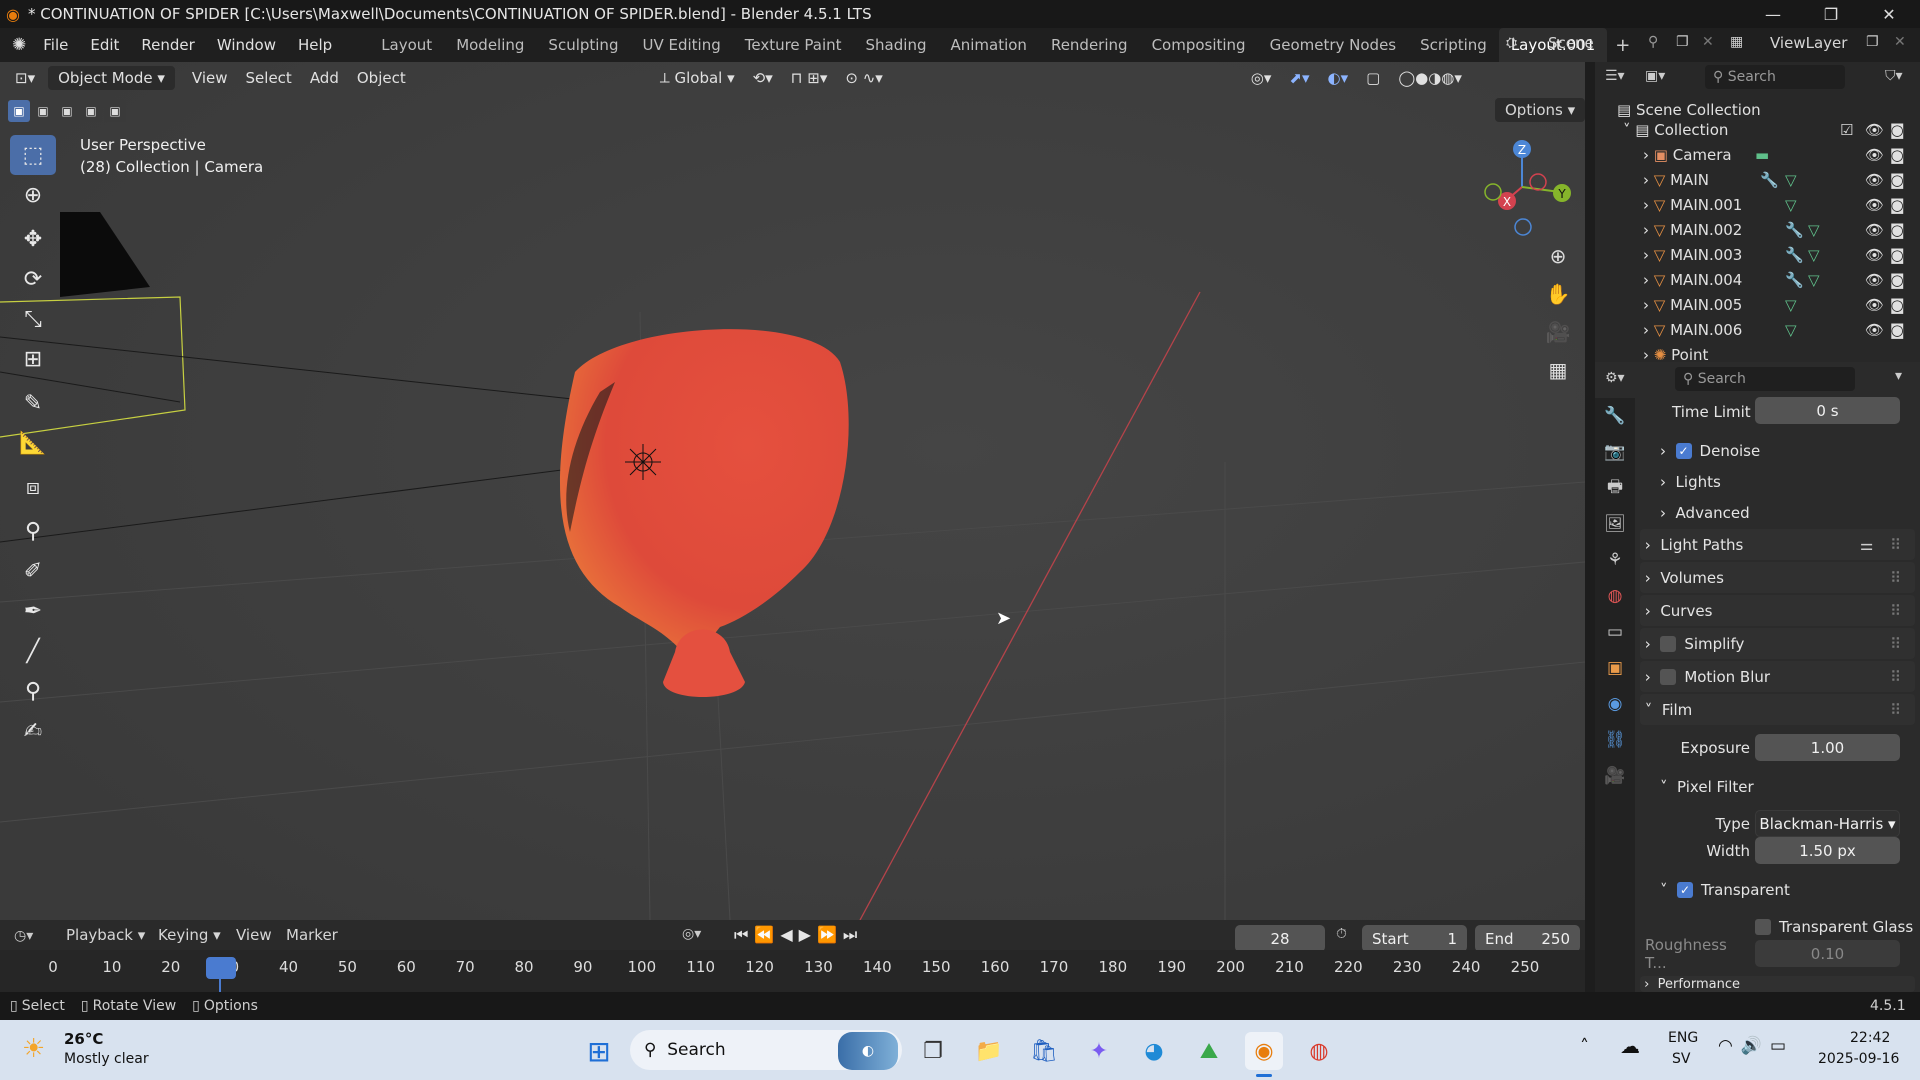 Image resolution: width=1920 pixels, height=1080 pixels. What do you see at coordinates (1683, 1038) in the screenshot?
I see `input-language-primary: ENG` at bounding box center [1683, 1038].